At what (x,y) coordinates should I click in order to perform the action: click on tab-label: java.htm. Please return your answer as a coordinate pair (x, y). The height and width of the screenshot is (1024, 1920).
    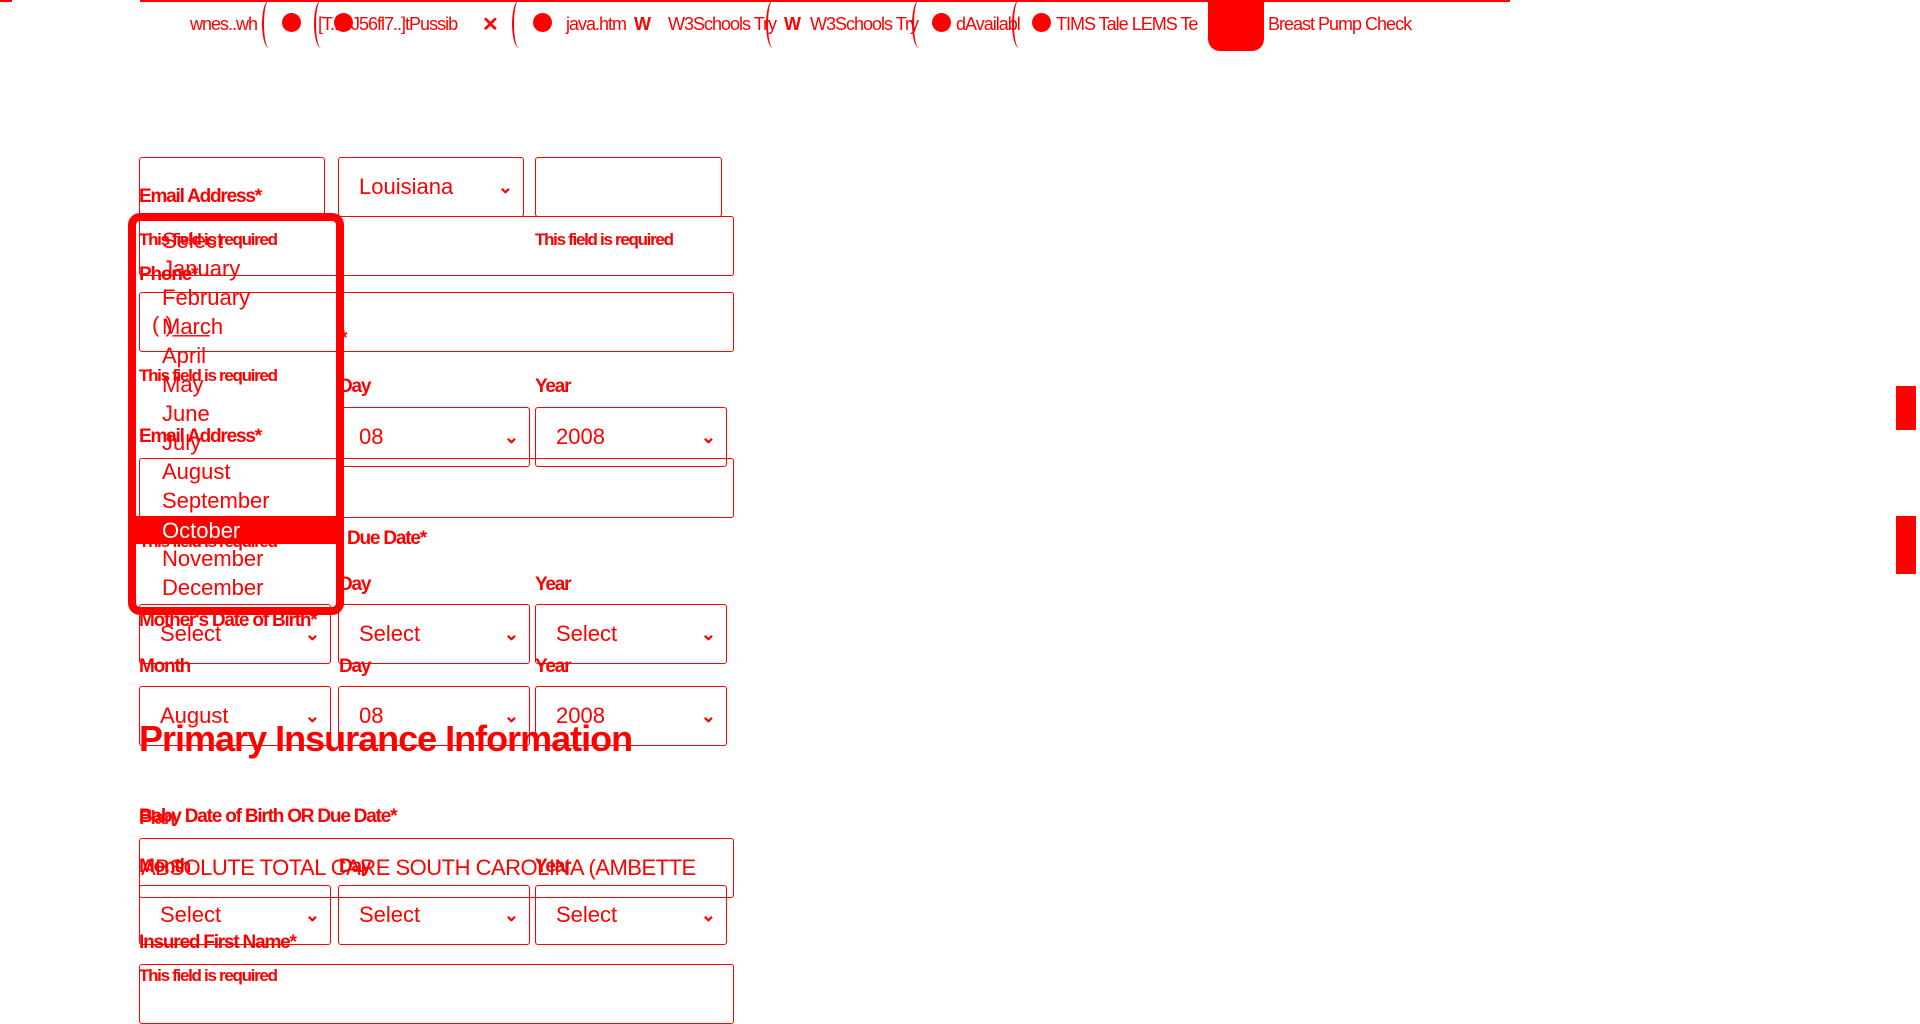
    Looking at the image, I should click on (596, 24).